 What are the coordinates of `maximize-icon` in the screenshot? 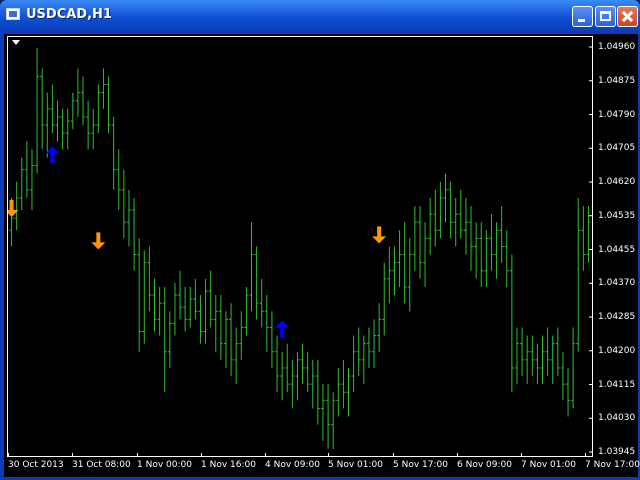 It's located at (605, 16).